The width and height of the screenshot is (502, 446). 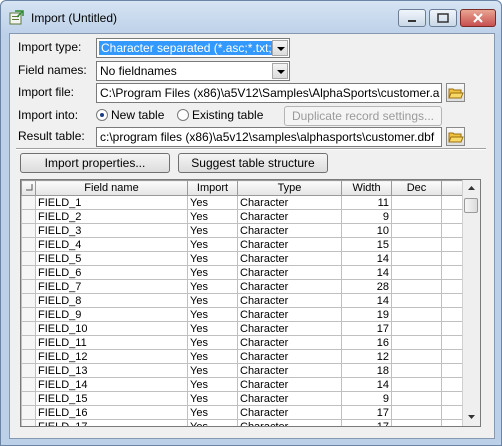 I want to click on cell-width: 28, so click(x=366, y=286).